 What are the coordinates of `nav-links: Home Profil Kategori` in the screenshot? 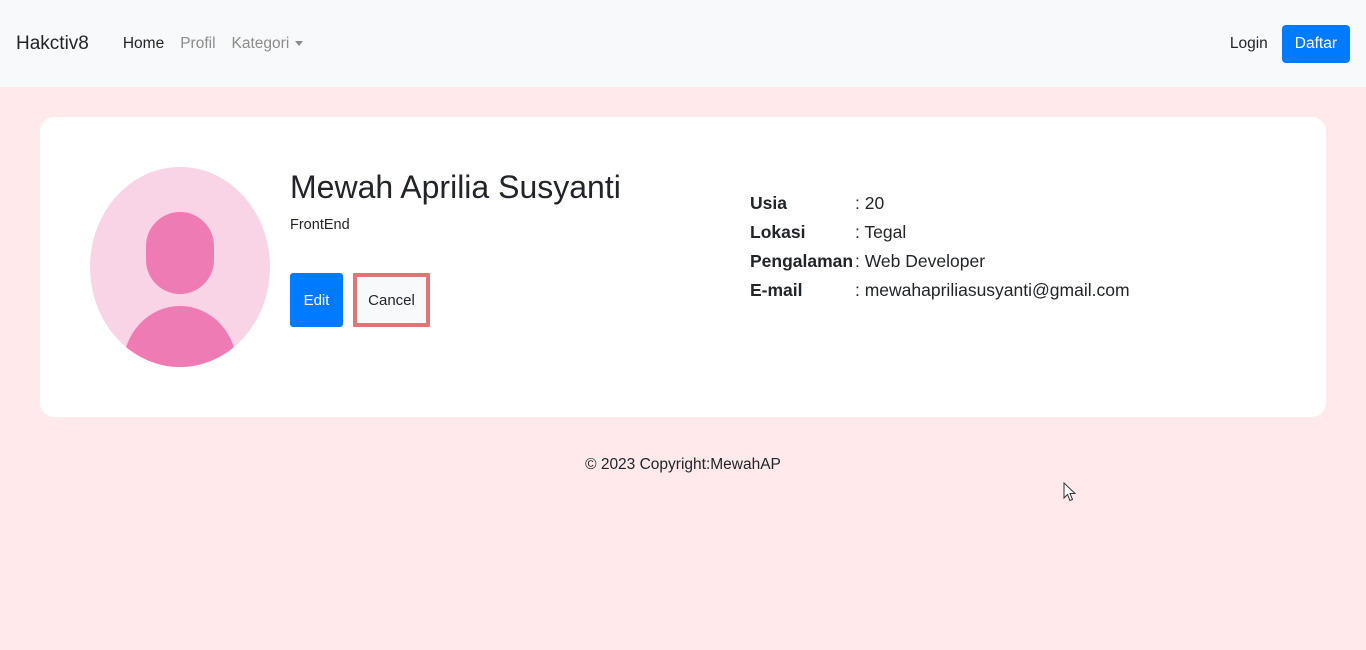 It's located at (213, 44).